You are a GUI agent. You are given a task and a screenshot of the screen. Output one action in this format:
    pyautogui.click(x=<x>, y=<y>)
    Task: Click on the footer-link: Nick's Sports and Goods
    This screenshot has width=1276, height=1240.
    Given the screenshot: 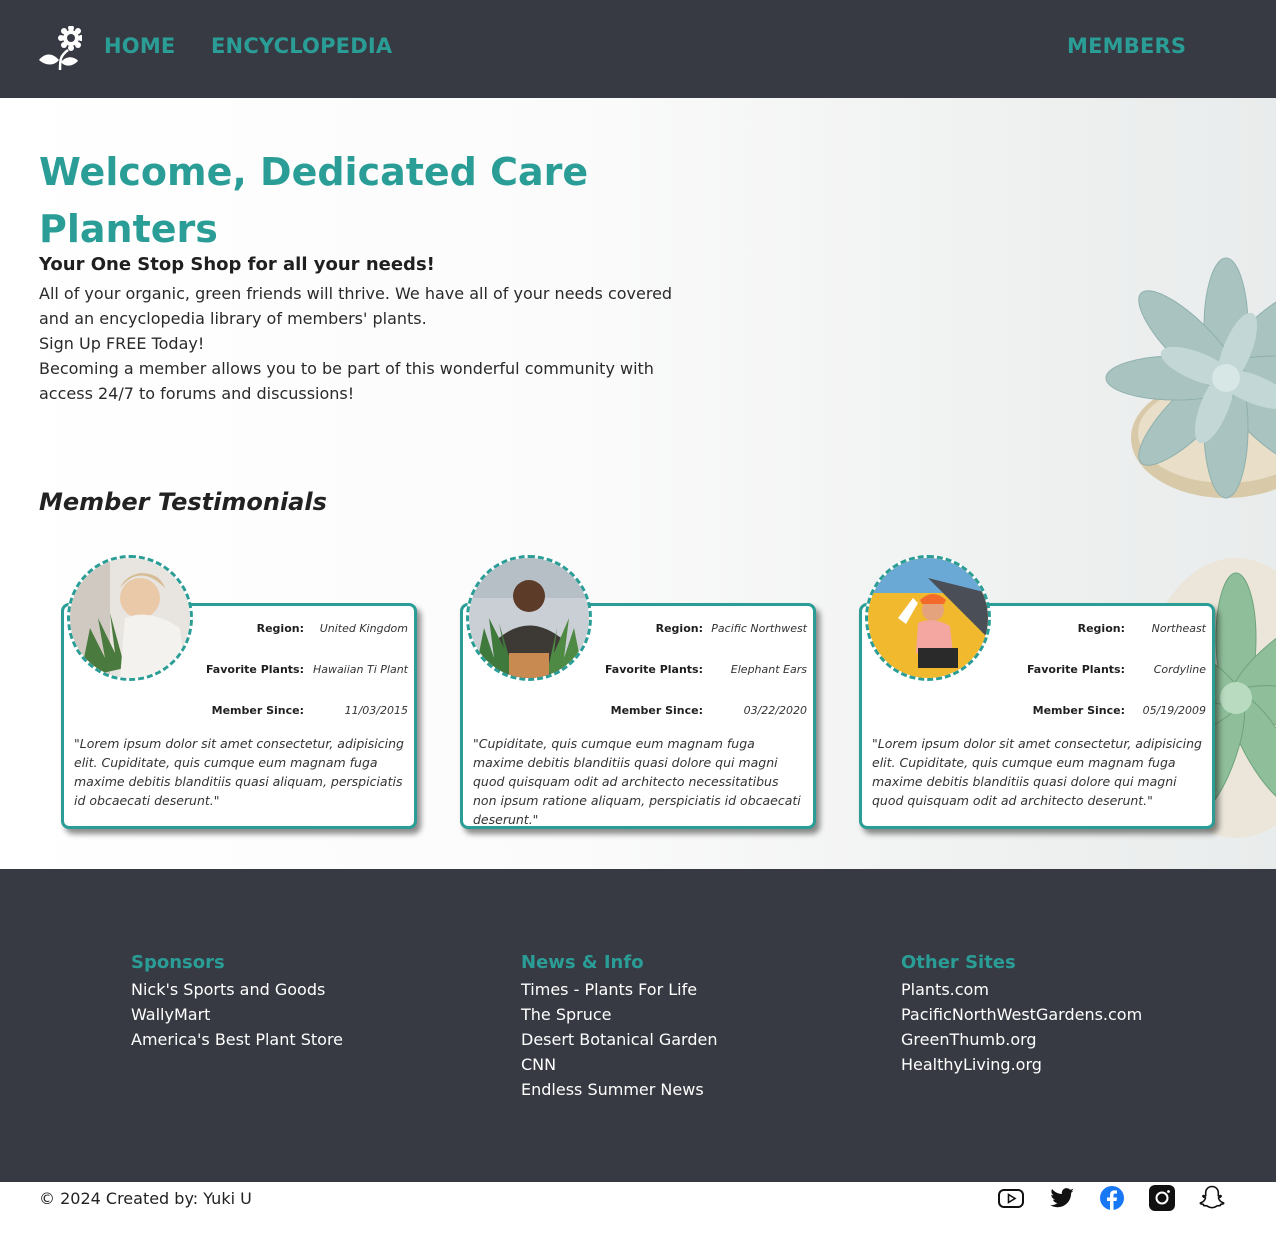 What is the action you would take?
    pyautogui.click(x=237, y=989)
    